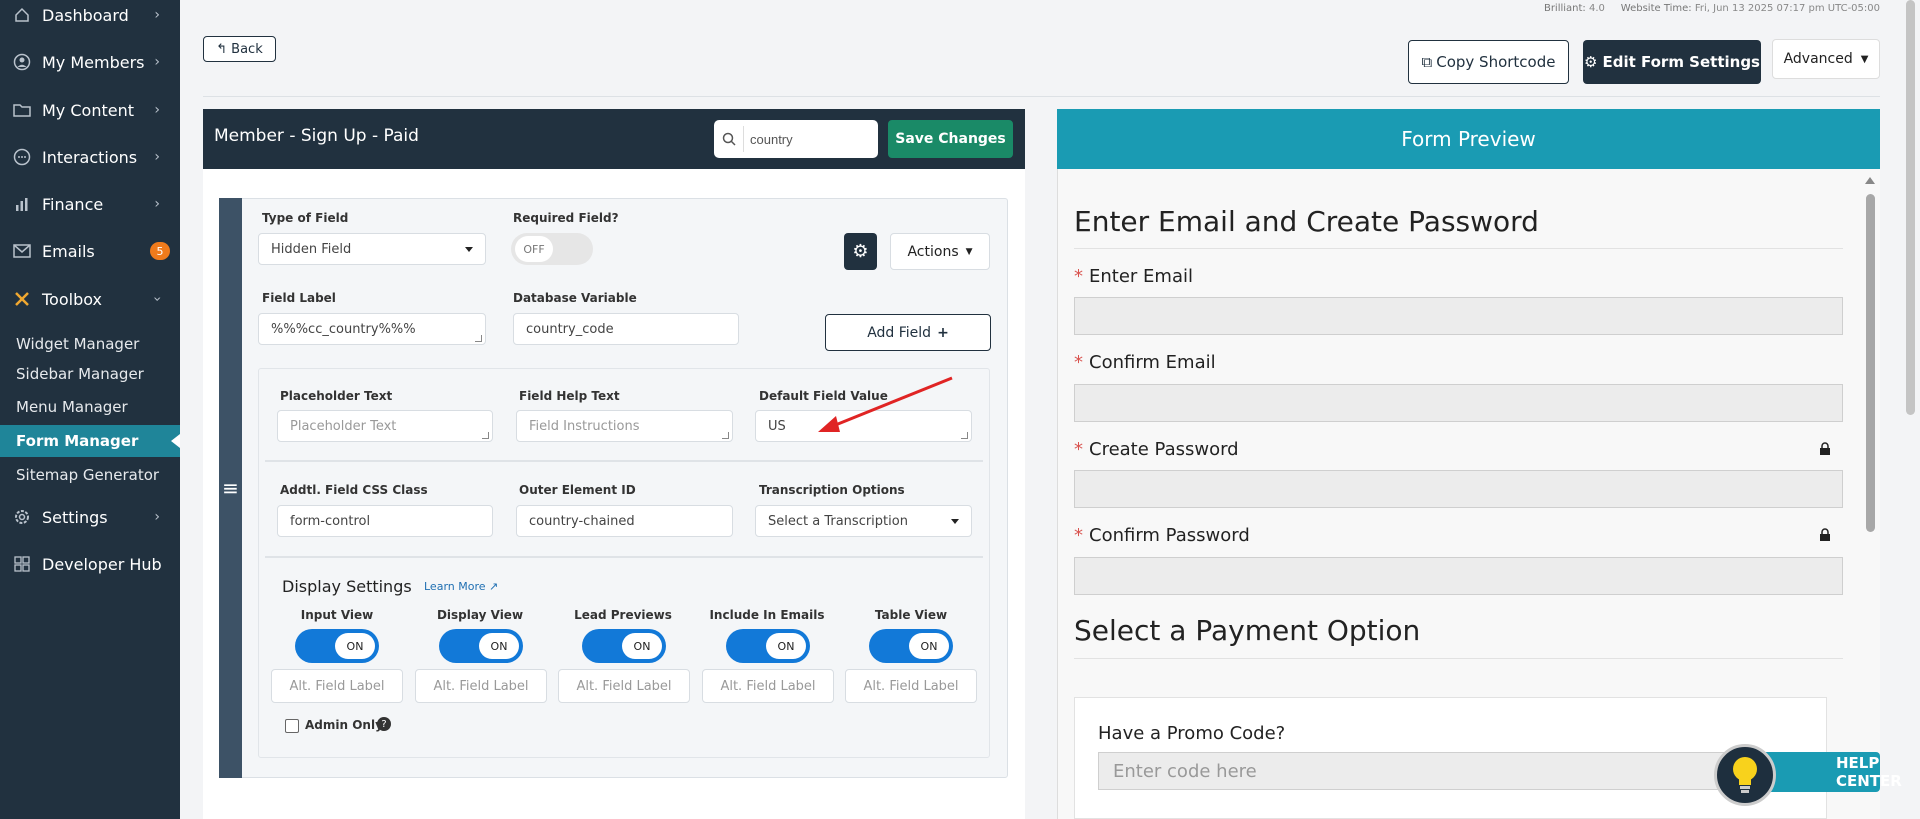 This screenshot has height=819, width=1920. Describe the element at coordinates (385, 521) in the screenshot. I see `css-class-input: form-control` at that location.